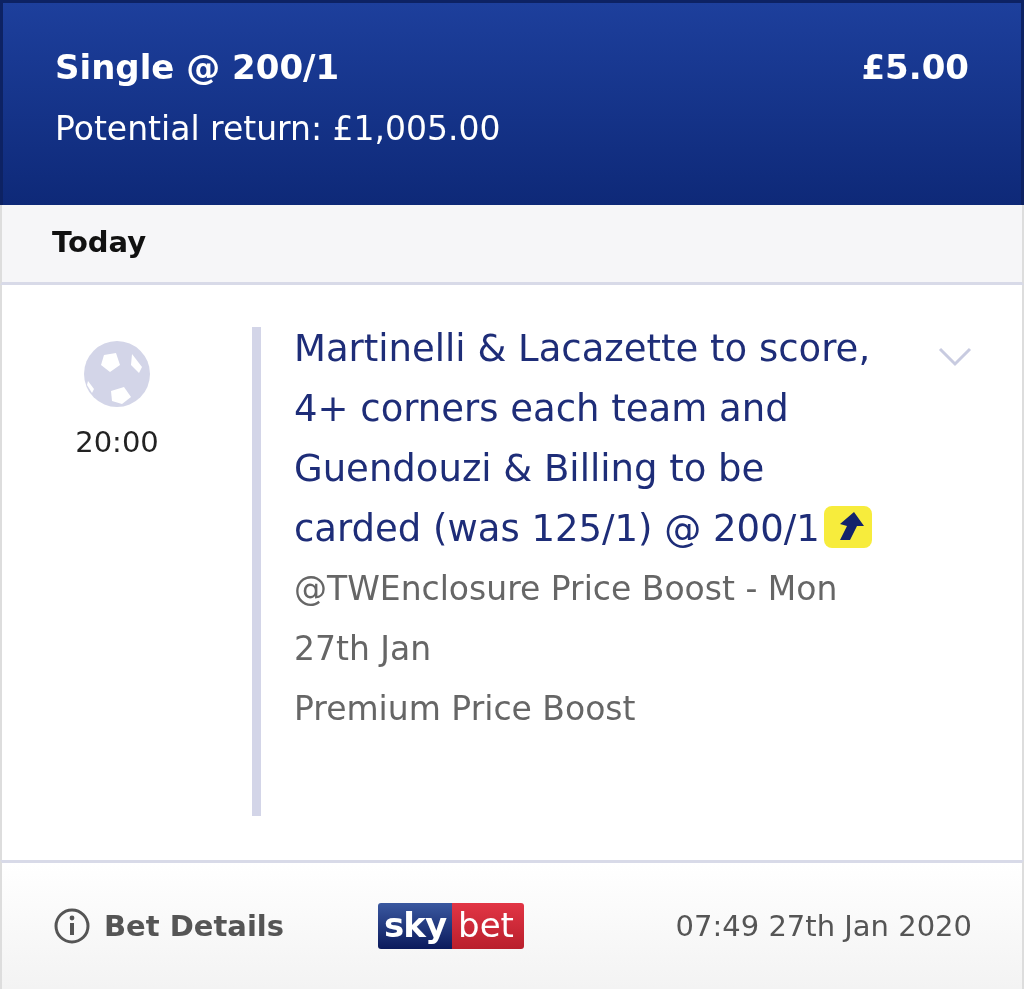  Describe the element at coordinates (955, 357) in the screenshot. I see `chevron-icon` at that location.